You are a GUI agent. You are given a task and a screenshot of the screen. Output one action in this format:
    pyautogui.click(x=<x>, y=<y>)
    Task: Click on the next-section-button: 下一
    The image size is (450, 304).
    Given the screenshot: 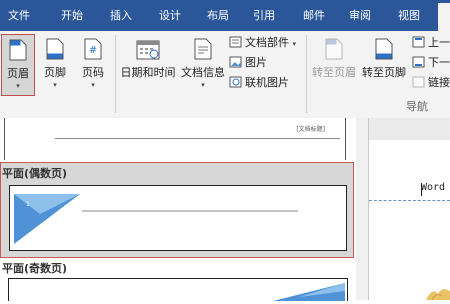 What is the action you would take?
    pyautogui.click(x=431, y=63)
    